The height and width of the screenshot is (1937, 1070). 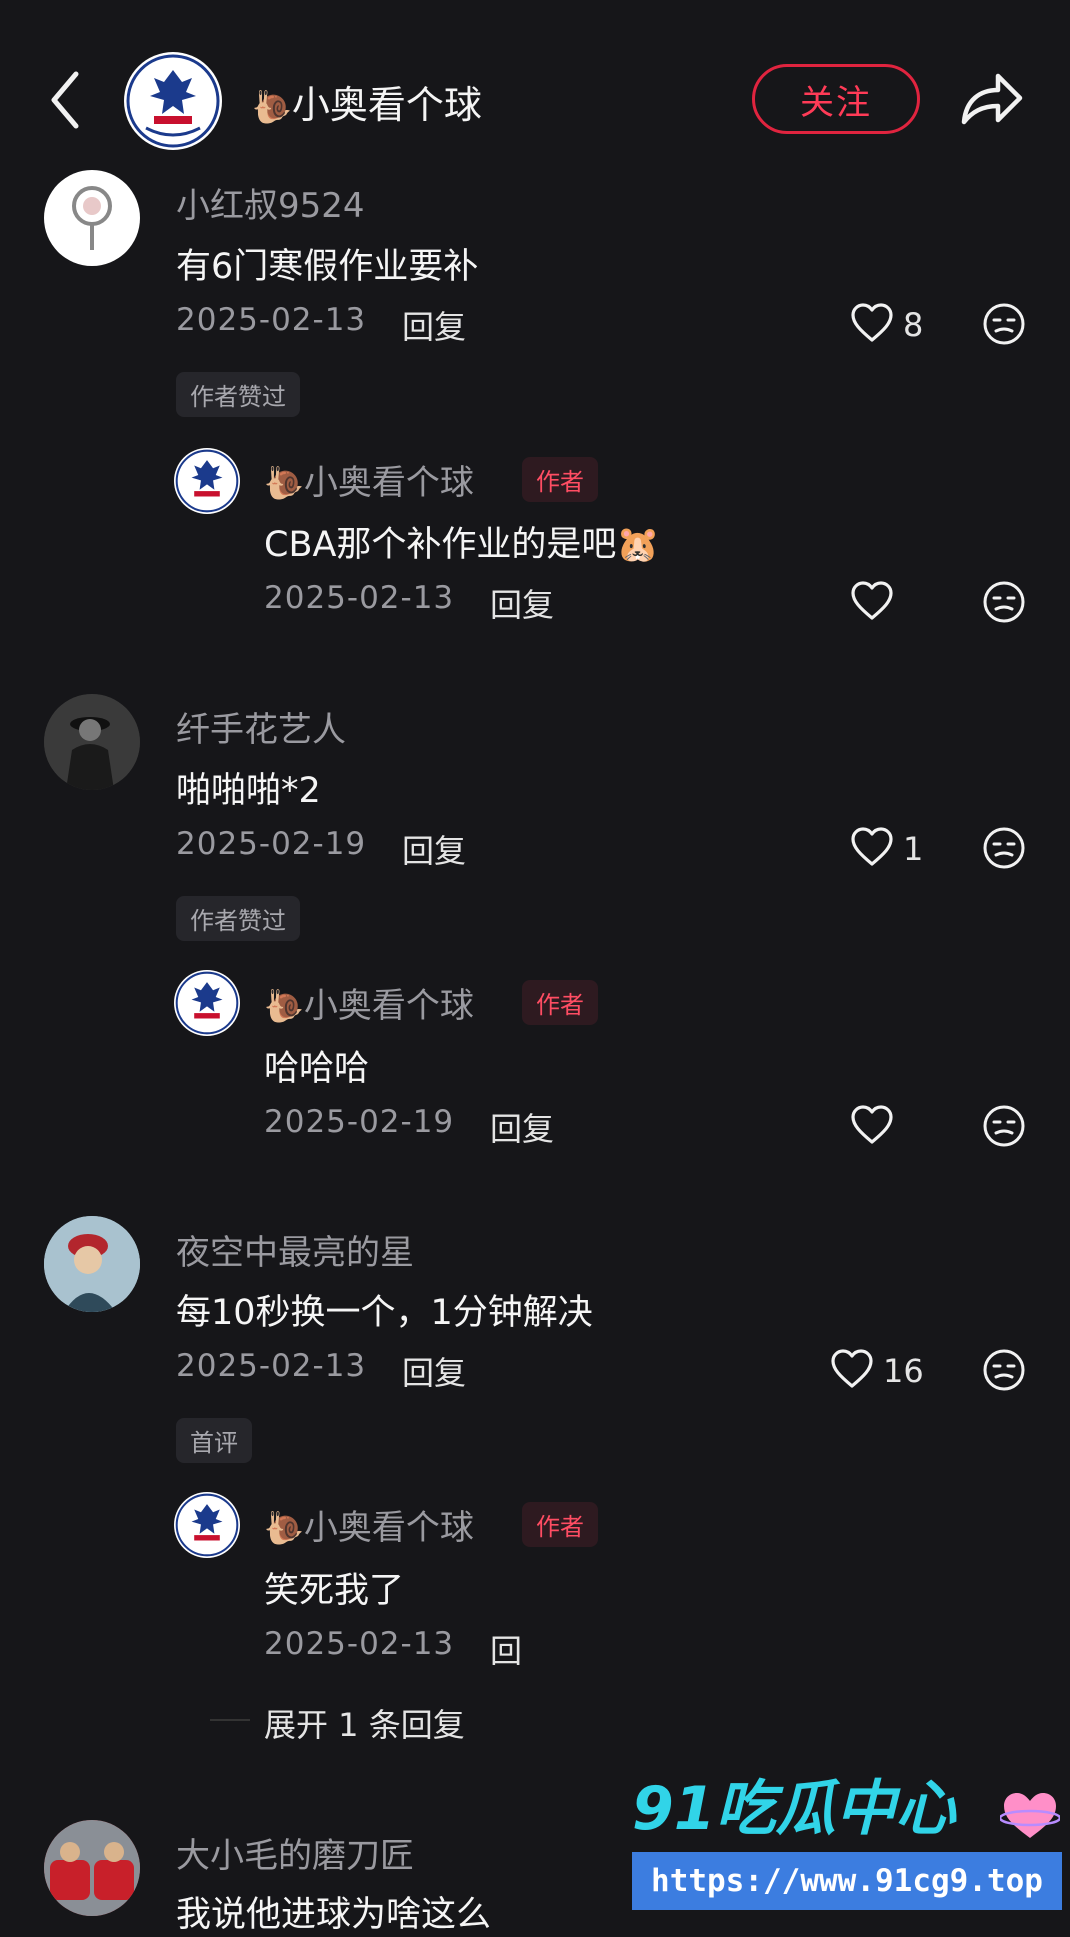 I want to click on chevron-left-icon, so click(x=65, y=100).